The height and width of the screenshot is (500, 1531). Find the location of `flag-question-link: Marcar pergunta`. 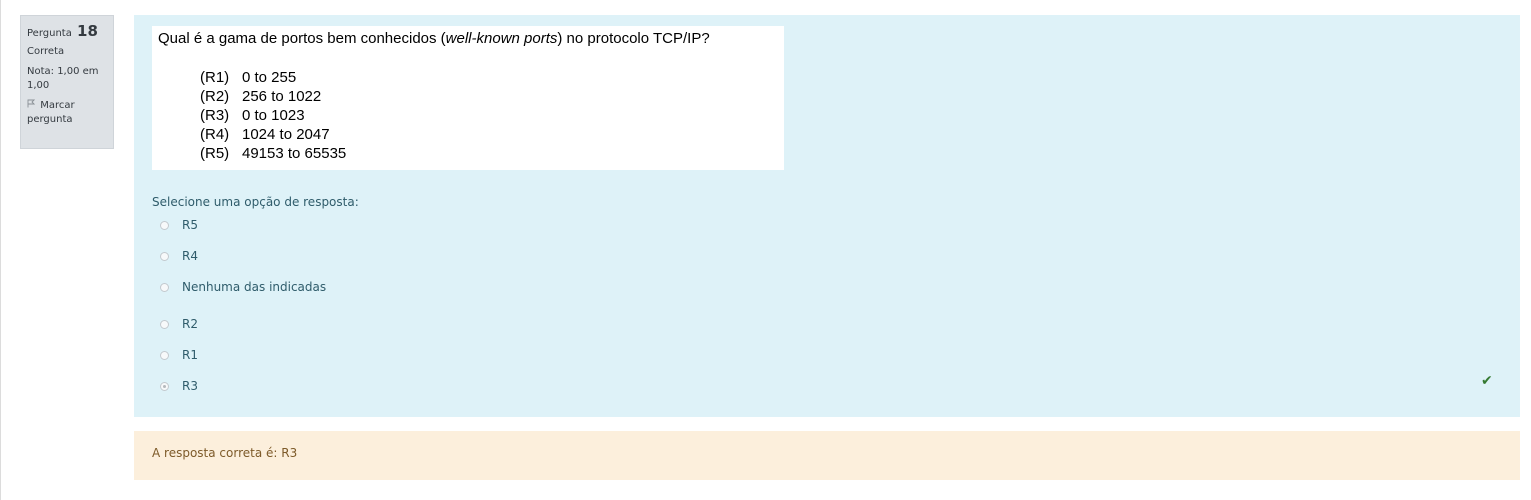

flag-question-link: Marcar pergunta is located at coordinates (67, 113).